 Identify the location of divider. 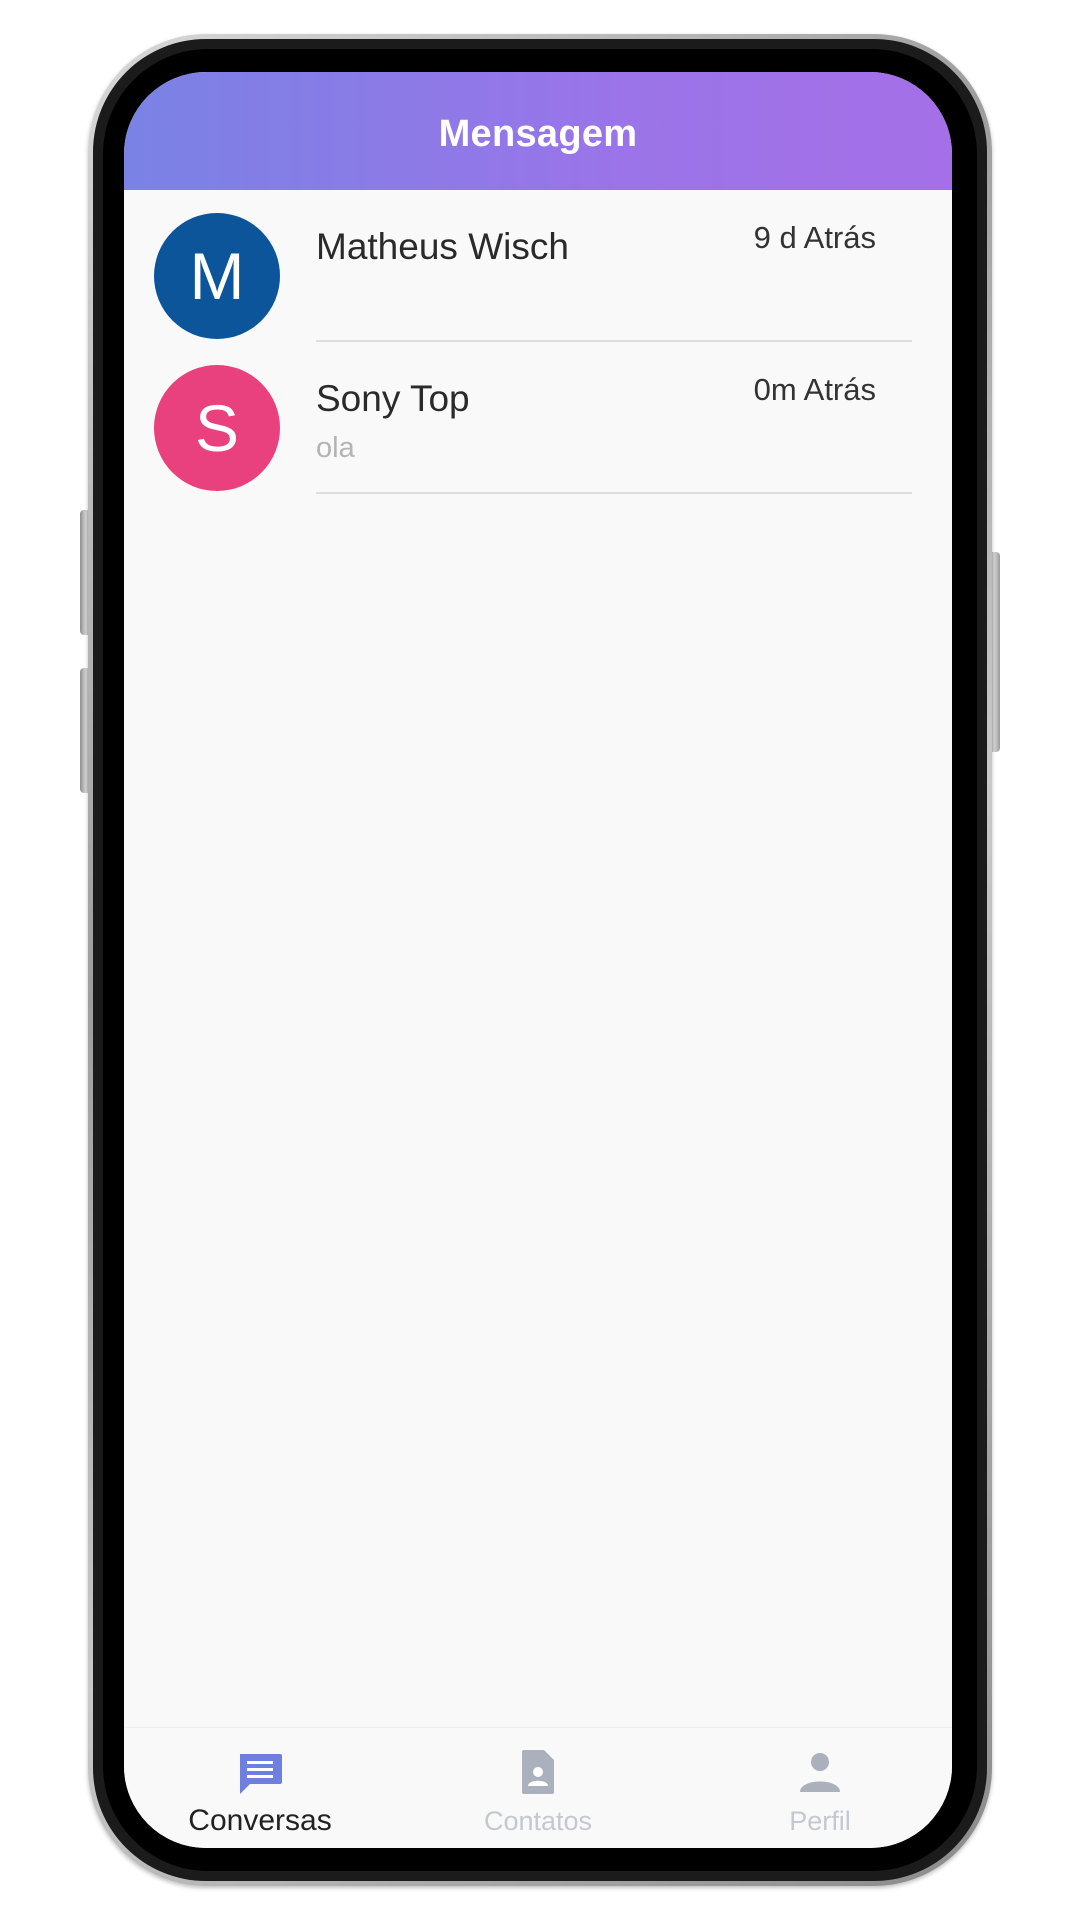
(614, 493).